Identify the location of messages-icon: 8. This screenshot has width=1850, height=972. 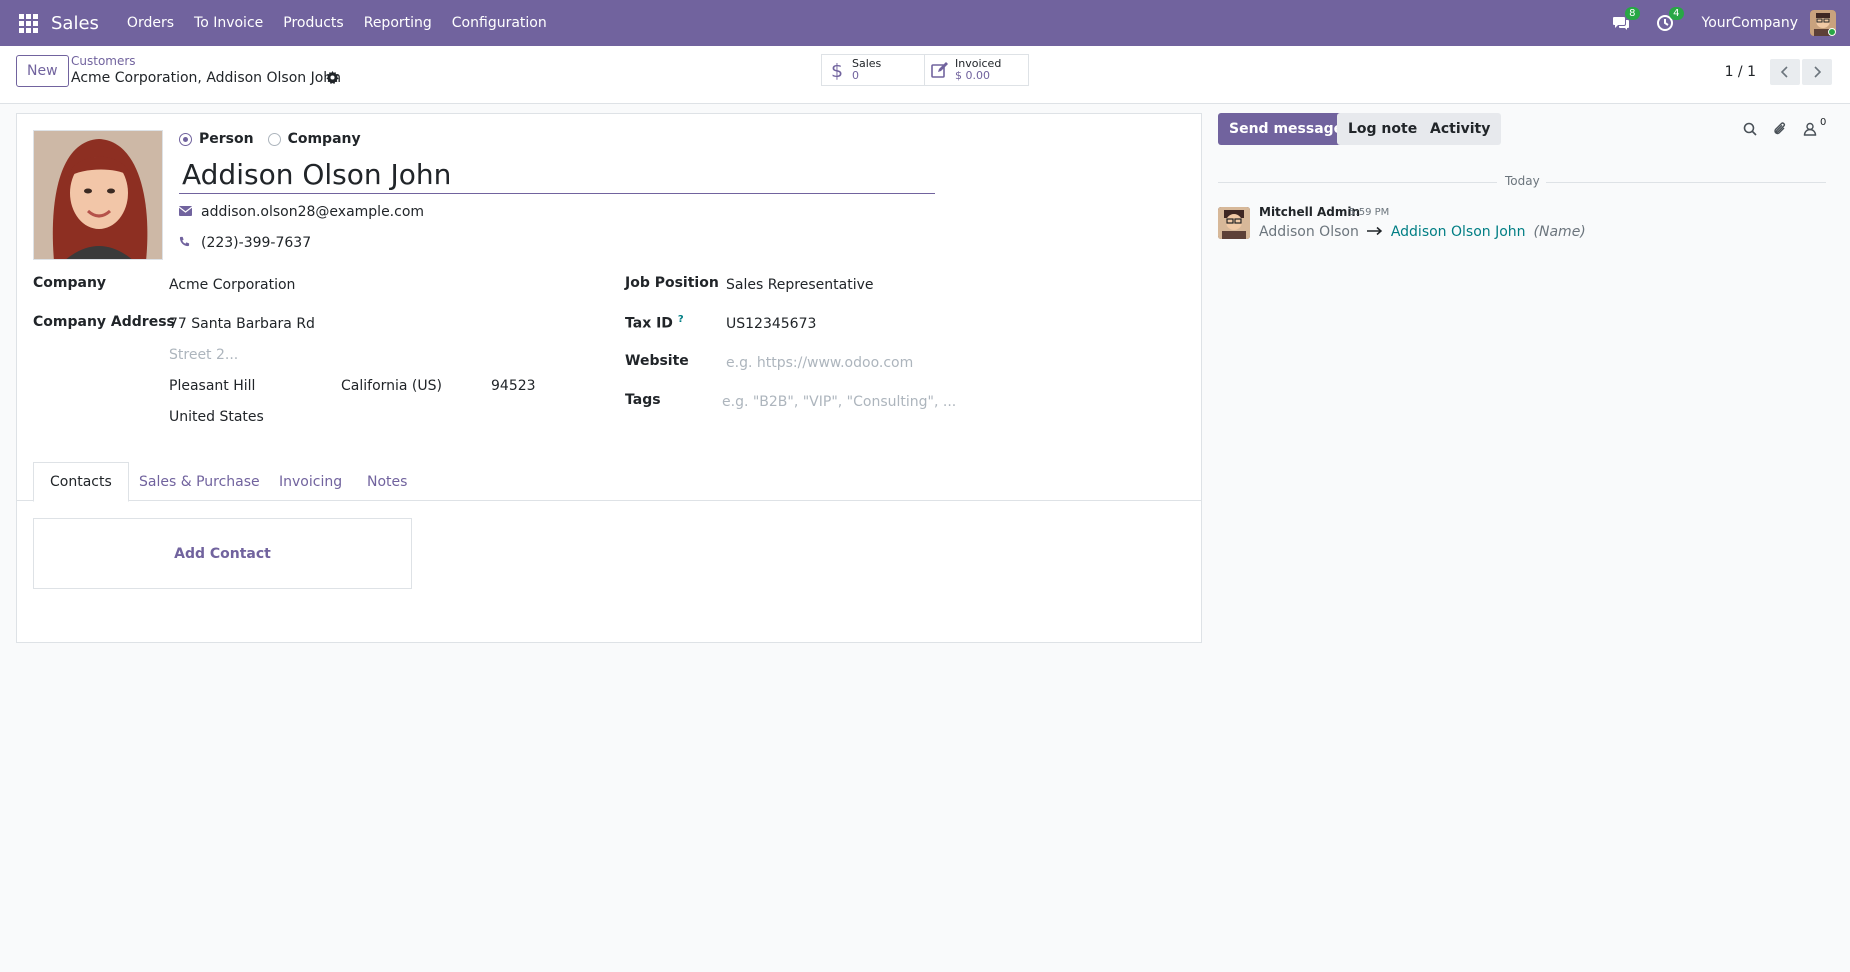
(1624, 21).